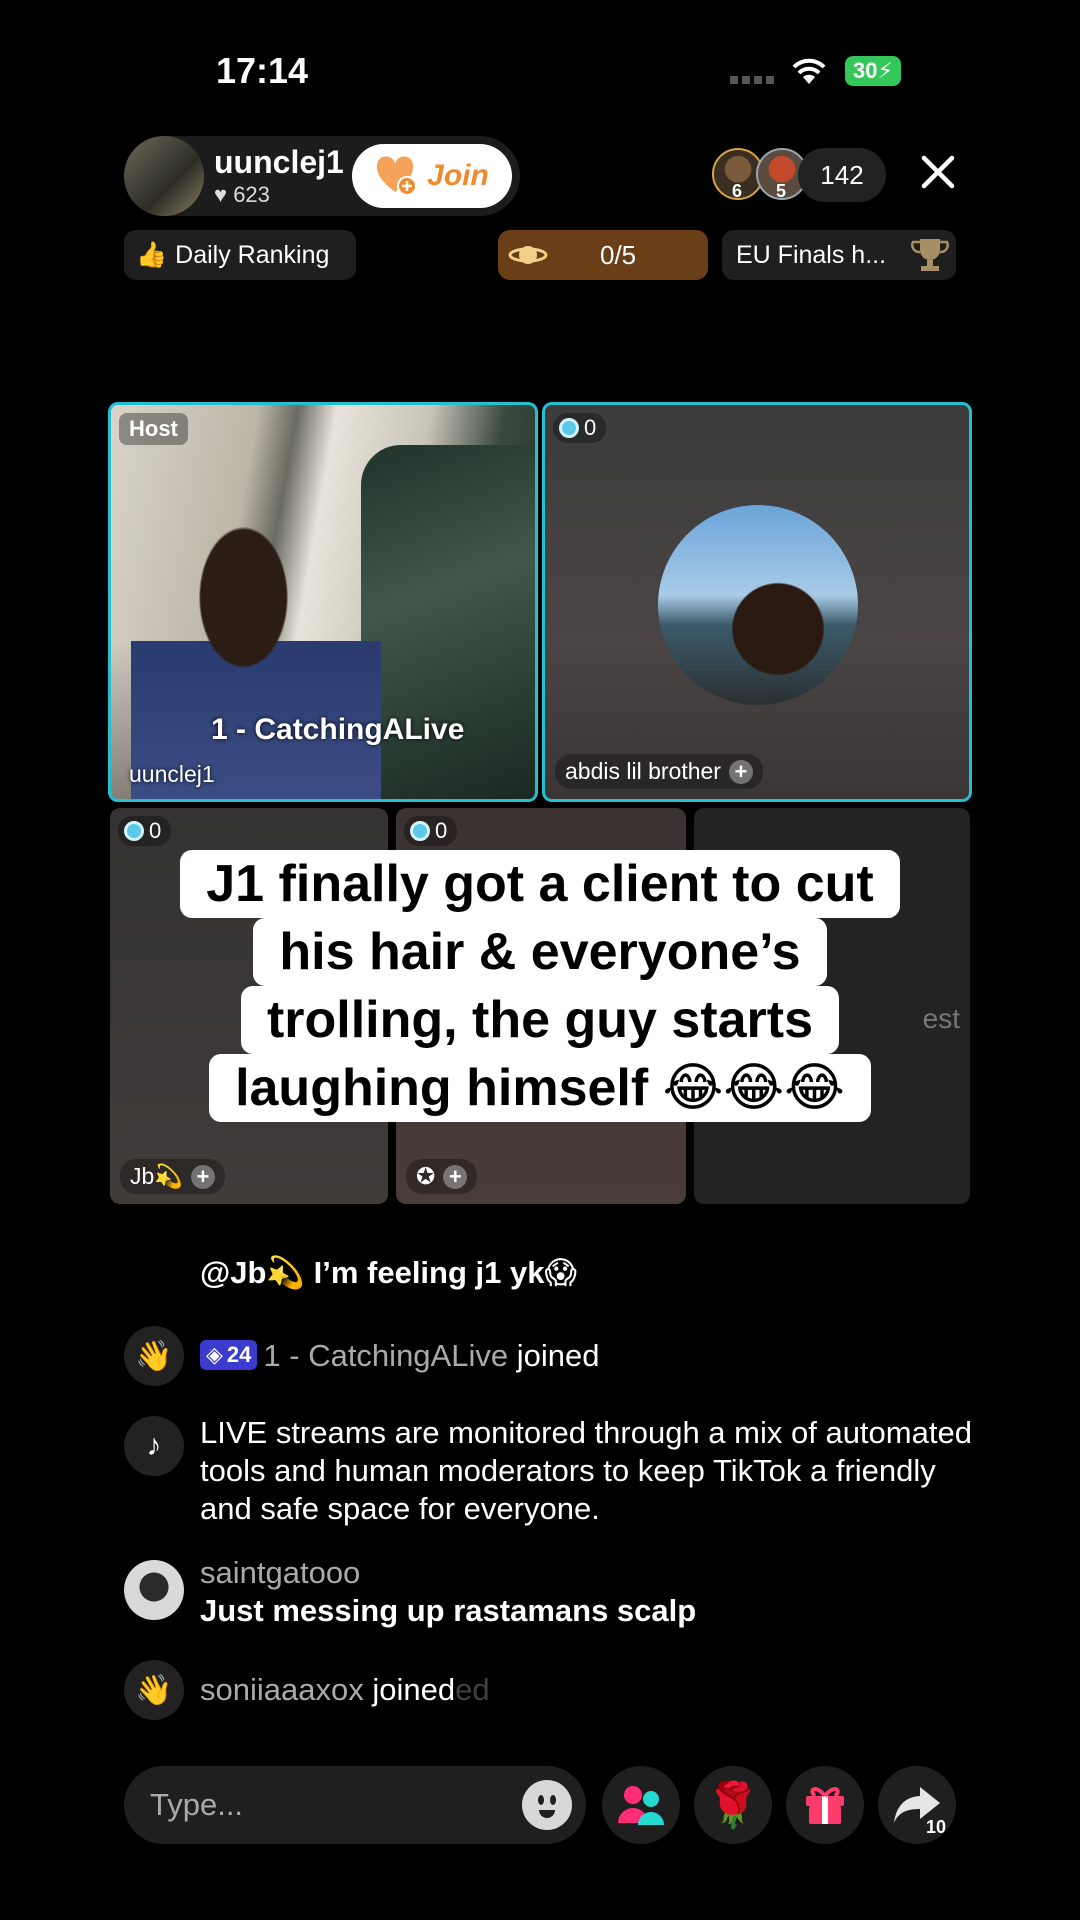 The image size is (1080, 1920). What do you see at coordinates (643, 771) in the screenshot?
I see `guest-name: abdis lil brother` at bounding box center [643, 771].